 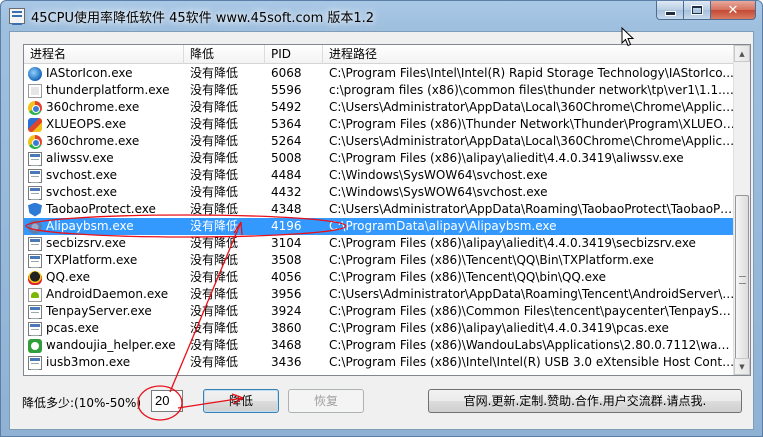 I want to click on process-name: svchost.exe, so click(x=81, y=175).